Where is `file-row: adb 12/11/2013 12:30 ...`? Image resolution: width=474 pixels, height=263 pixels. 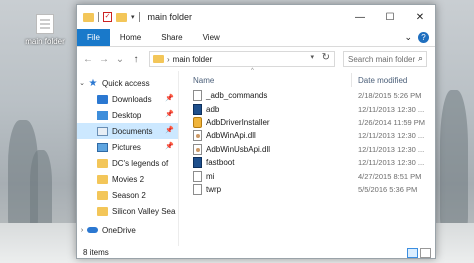
file-row: adb 12/11/2013 12:30 ... is located at coordinates (307, 108).